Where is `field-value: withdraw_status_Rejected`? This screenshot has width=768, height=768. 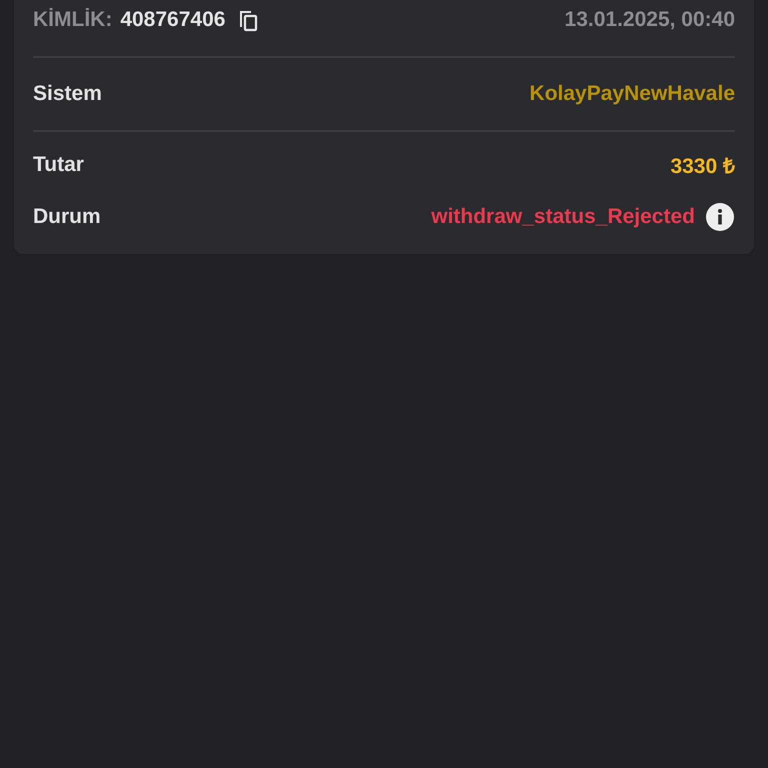
field-value: withdraw_status_Rejected is located at coordinates (563, 217).